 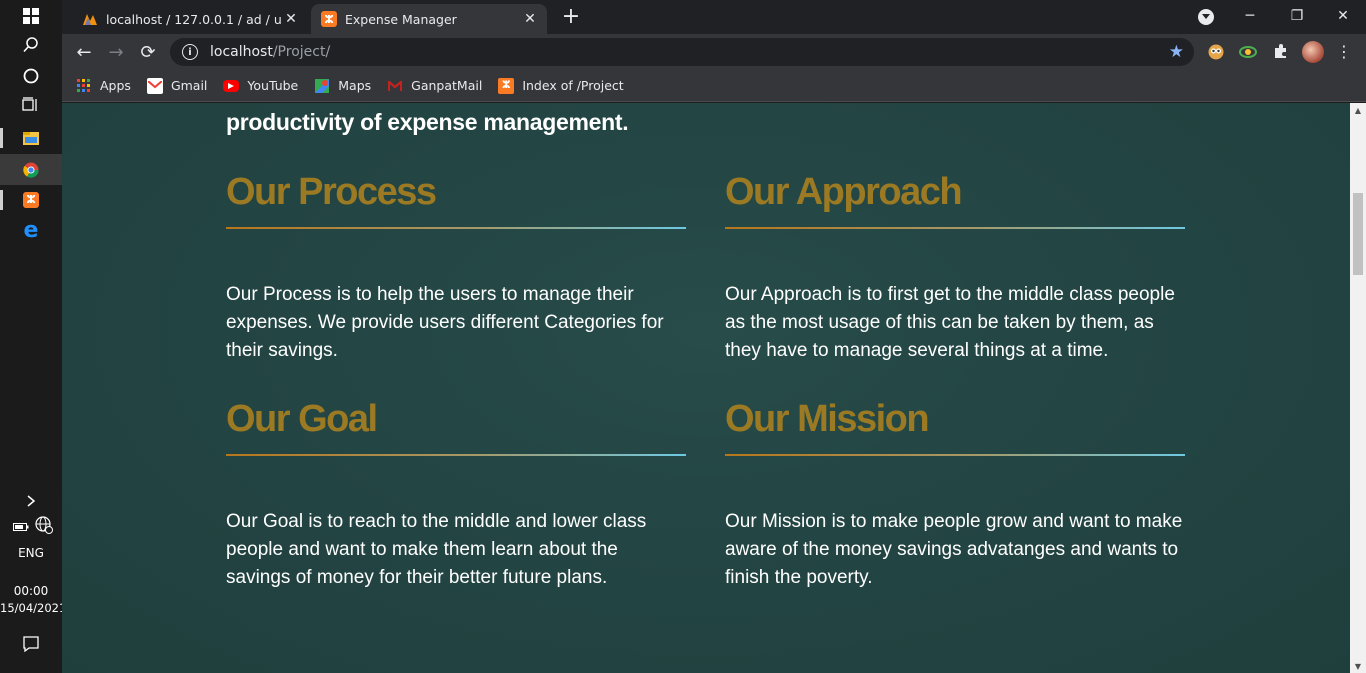 I want to click on tab-phpmyadmin: localhost / 127.0.0.1 / ad / user_l ✕, so click(x=190, y=19).